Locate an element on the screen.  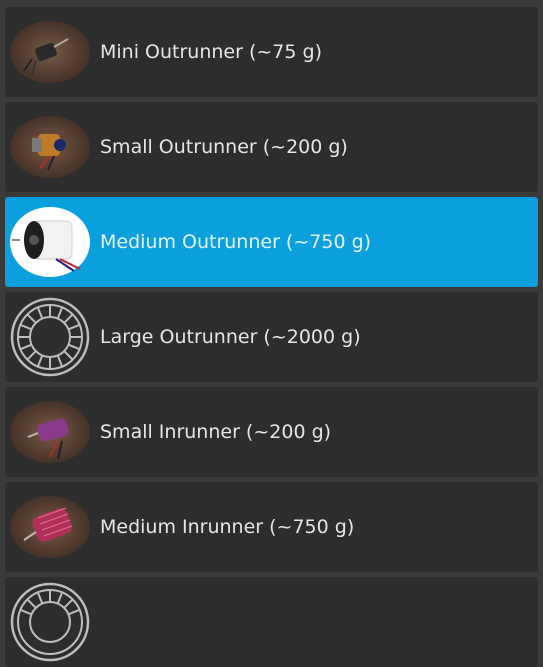
motor-item-small-inrunner: Small Inrunner (~200 g) is located at coordinates (271, 432).